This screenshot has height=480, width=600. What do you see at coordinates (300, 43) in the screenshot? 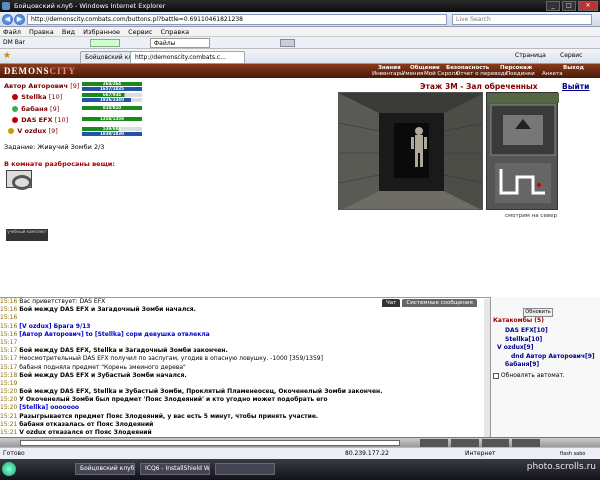
I see `toolbar: DM Bar Файлы` at bounding box center [300, 43].